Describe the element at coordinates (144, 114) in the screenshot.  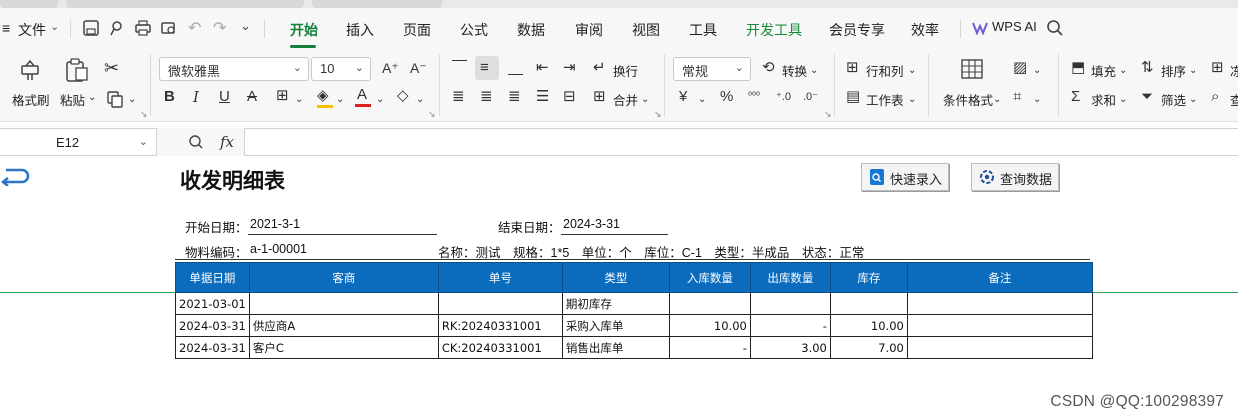
I see `clipboard-launcher-icon: ↘` at that location.